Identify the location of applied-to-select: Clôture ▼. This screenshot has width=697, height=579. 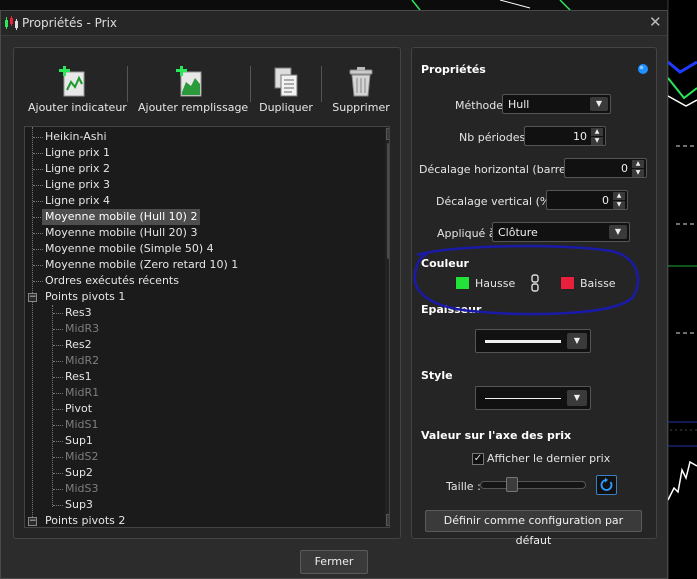
(561, 232).